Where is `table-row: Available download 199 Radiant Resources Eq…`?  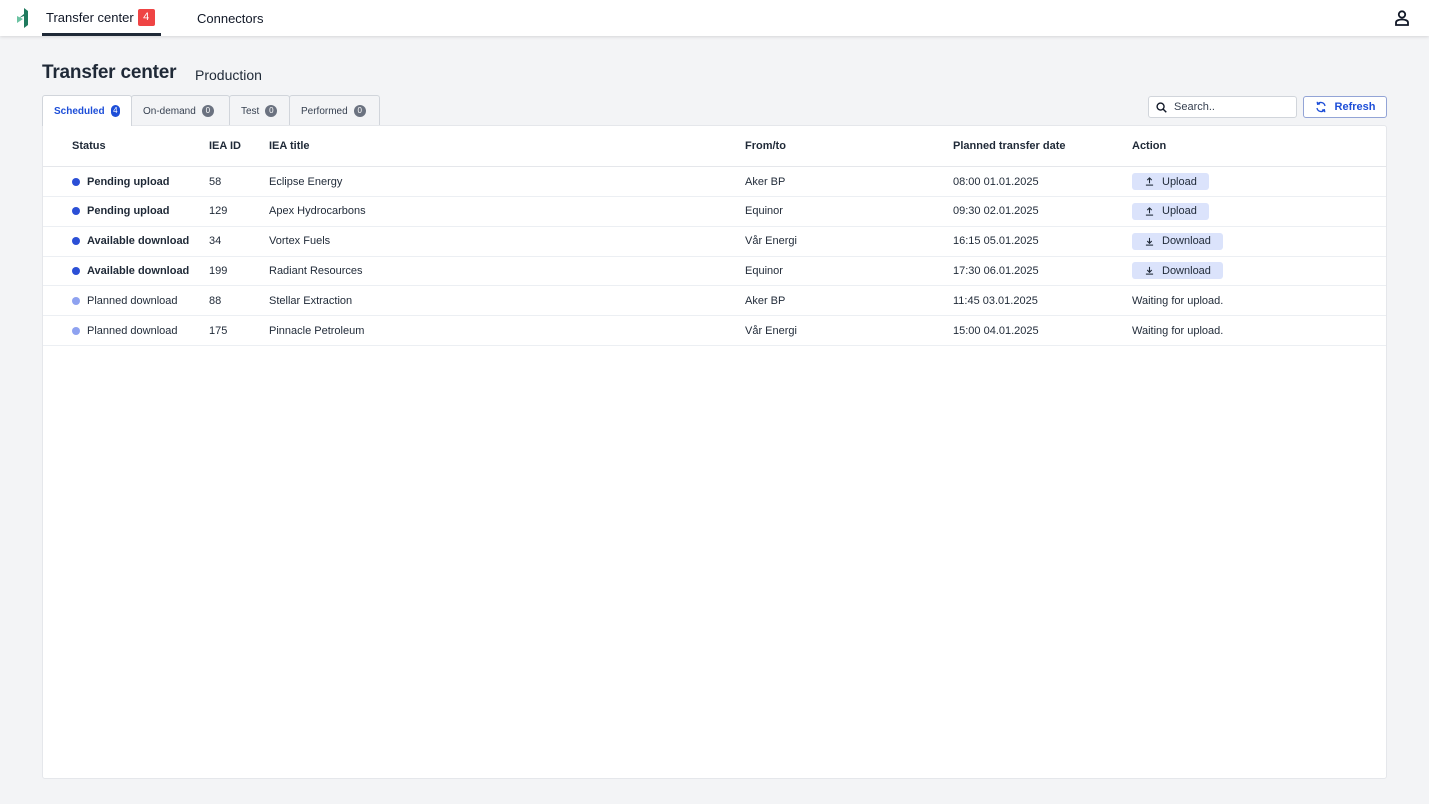
table-row: Available download 199 Radiant Resources Eq… is located at coordinates (714, 271).